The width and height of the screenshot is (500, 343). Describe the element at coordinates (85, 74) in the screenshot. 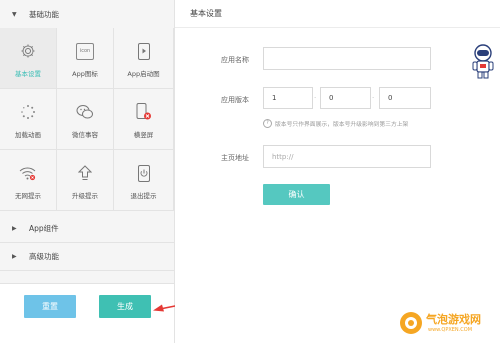

I see `feature-label: App图标` at that location.